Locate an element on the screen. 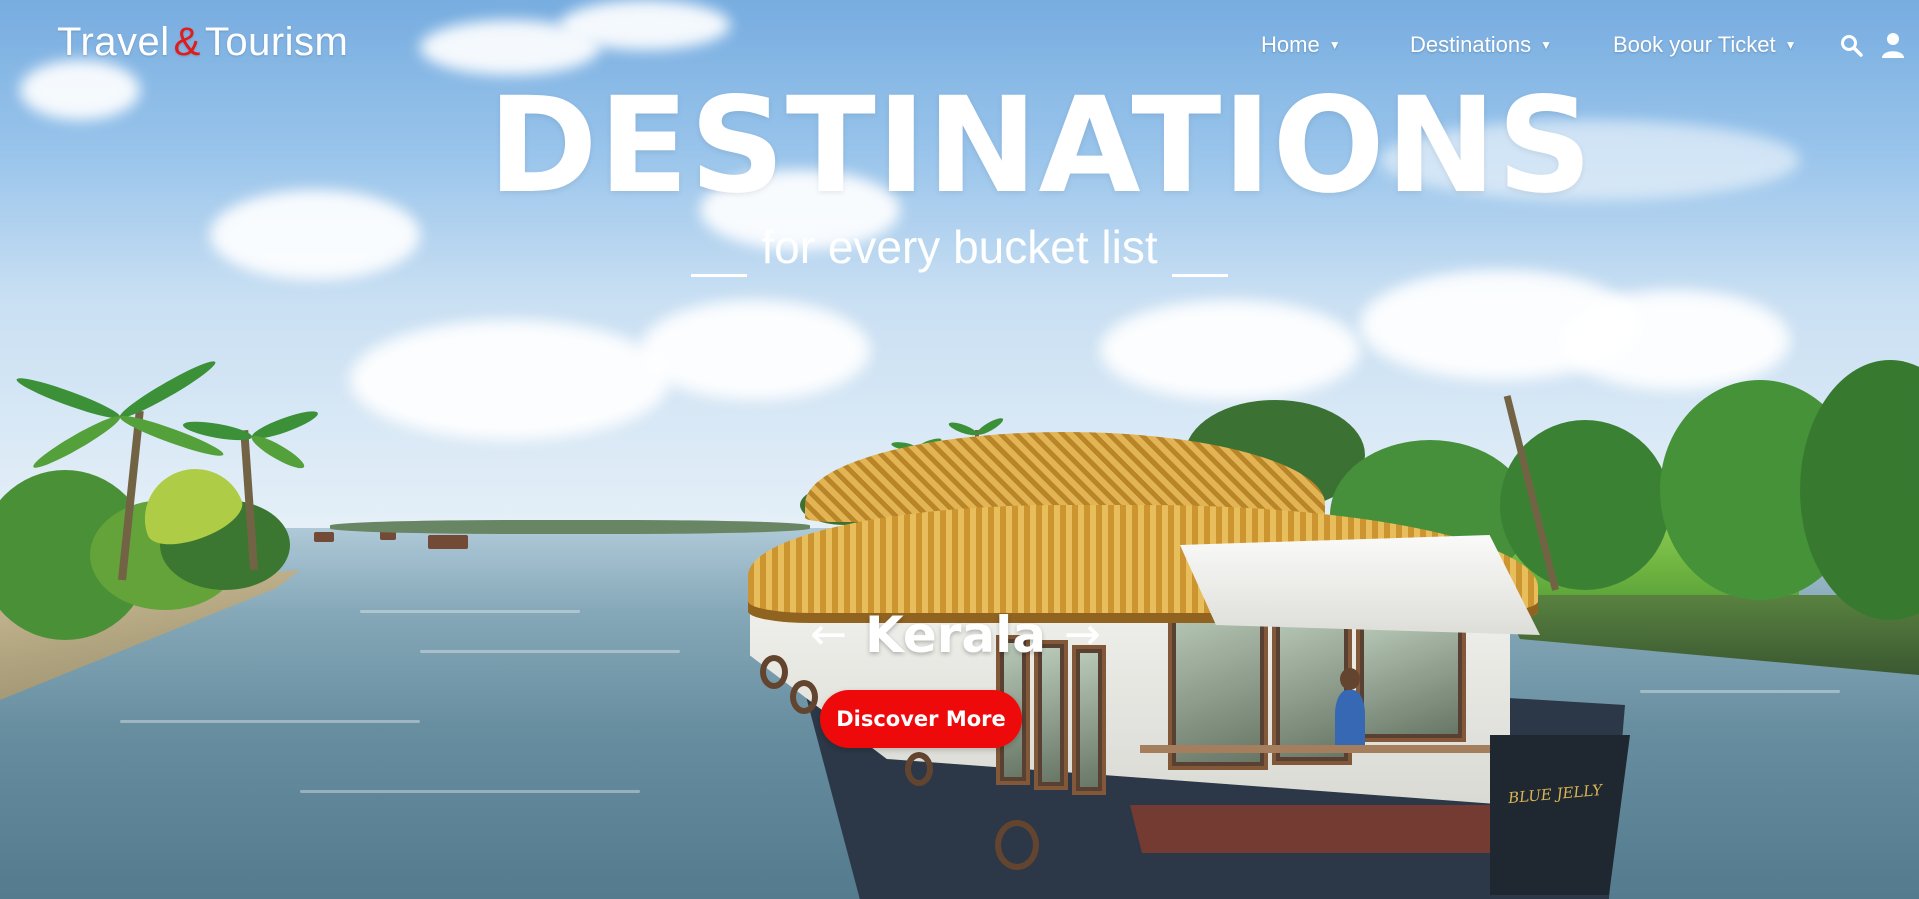  nav-item-book-ticket: Book your Ticket ▼ is located at coordinates (1705, 45).